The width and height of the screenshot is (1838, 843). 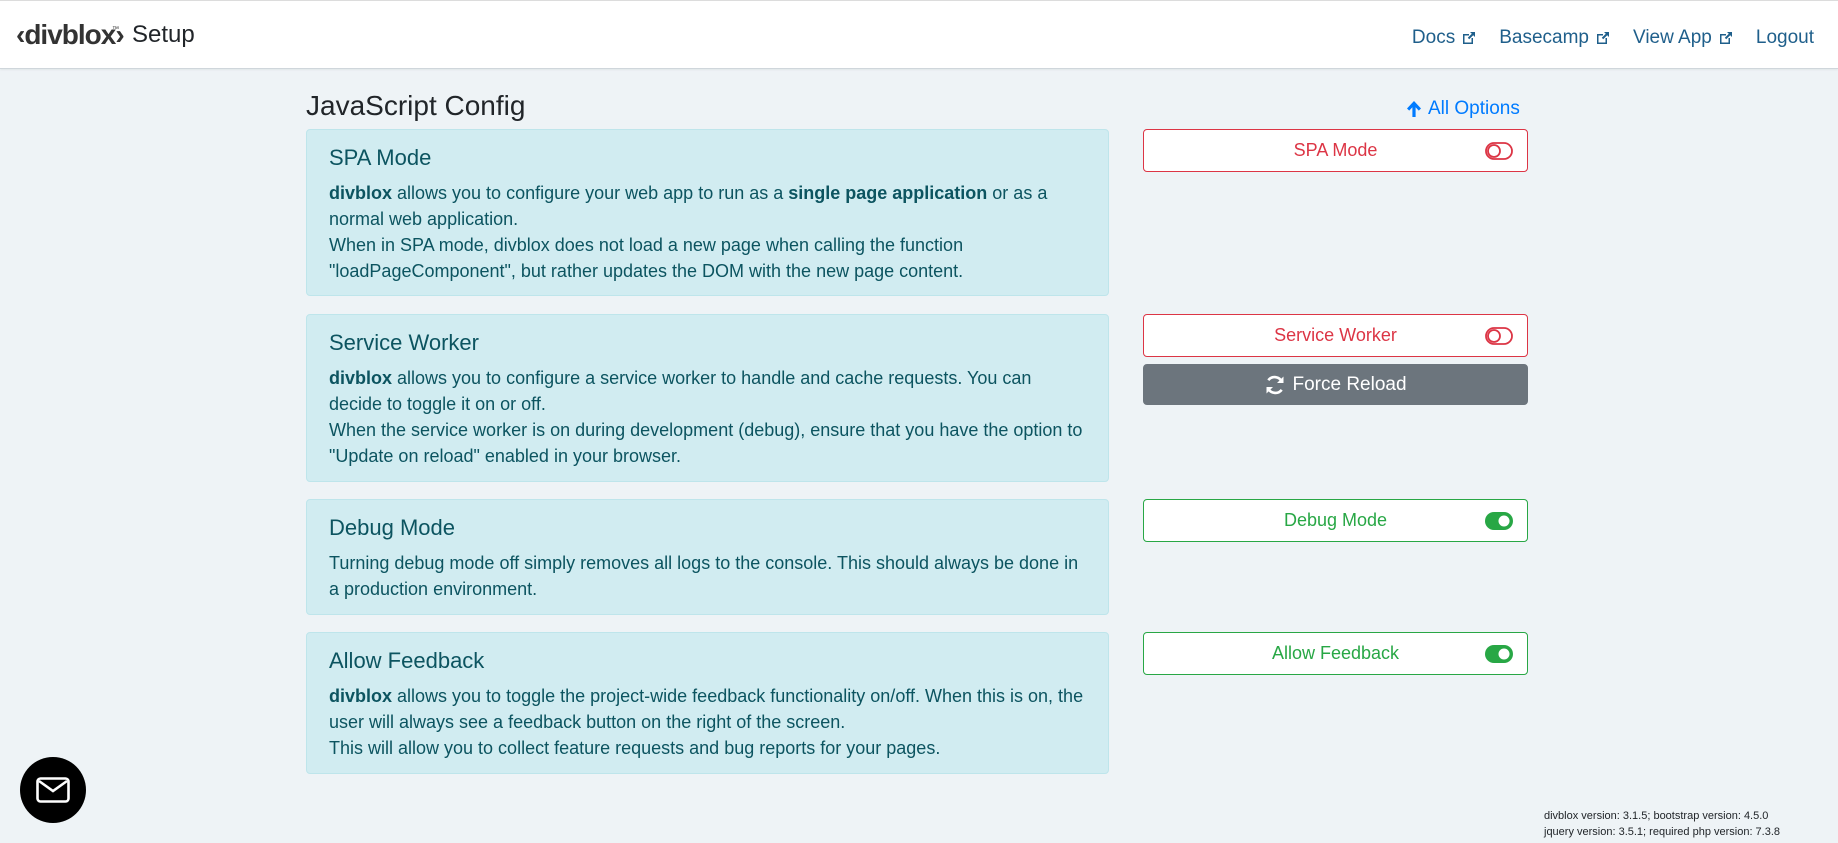 I want to click on logout-link: Logout, so click(x=1785, y=38).